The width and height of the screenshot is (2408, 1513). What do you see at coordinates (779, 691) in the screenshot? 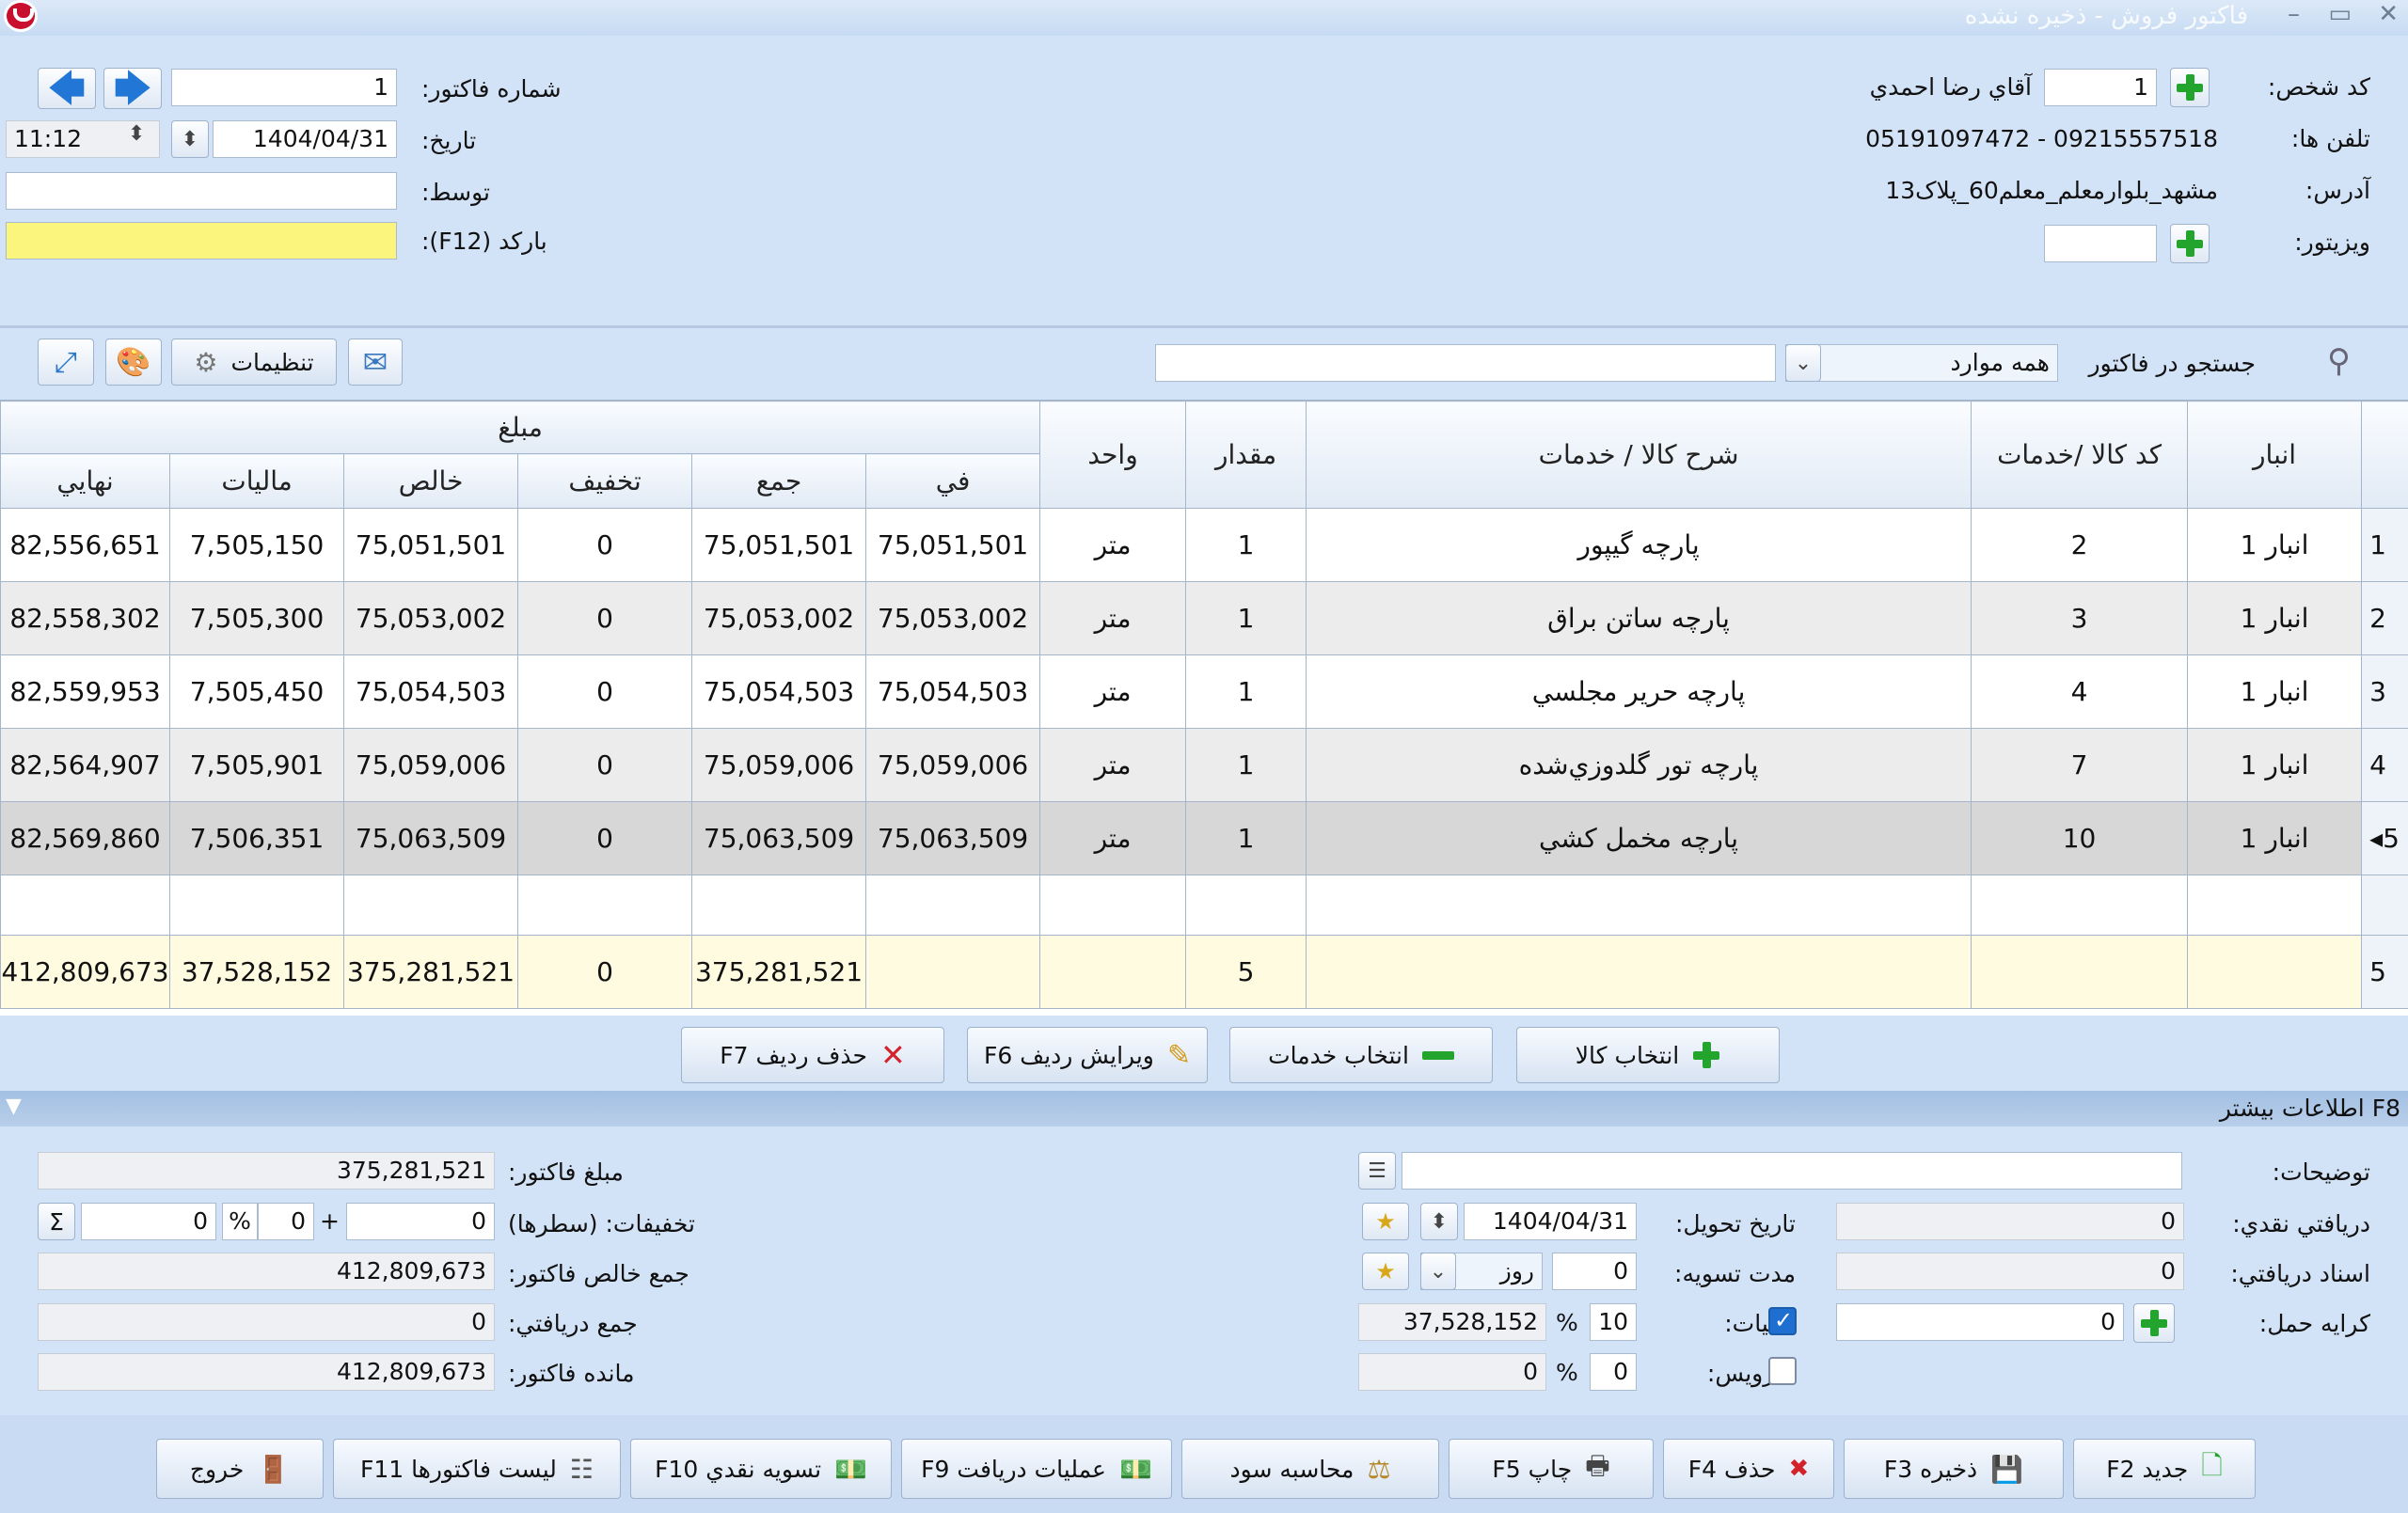
I see `sum-cell: 75,054,503` at bounding box center [779, 691].